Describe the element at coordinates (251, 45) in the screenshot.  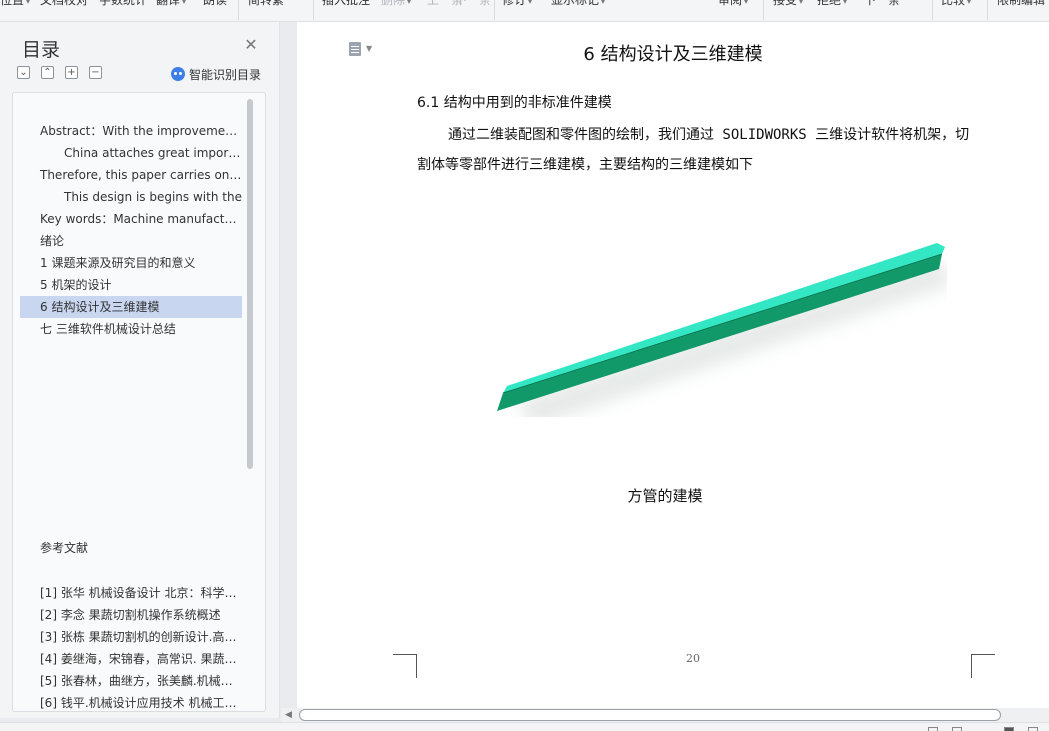
I see `close-icon: ✕` at that location.